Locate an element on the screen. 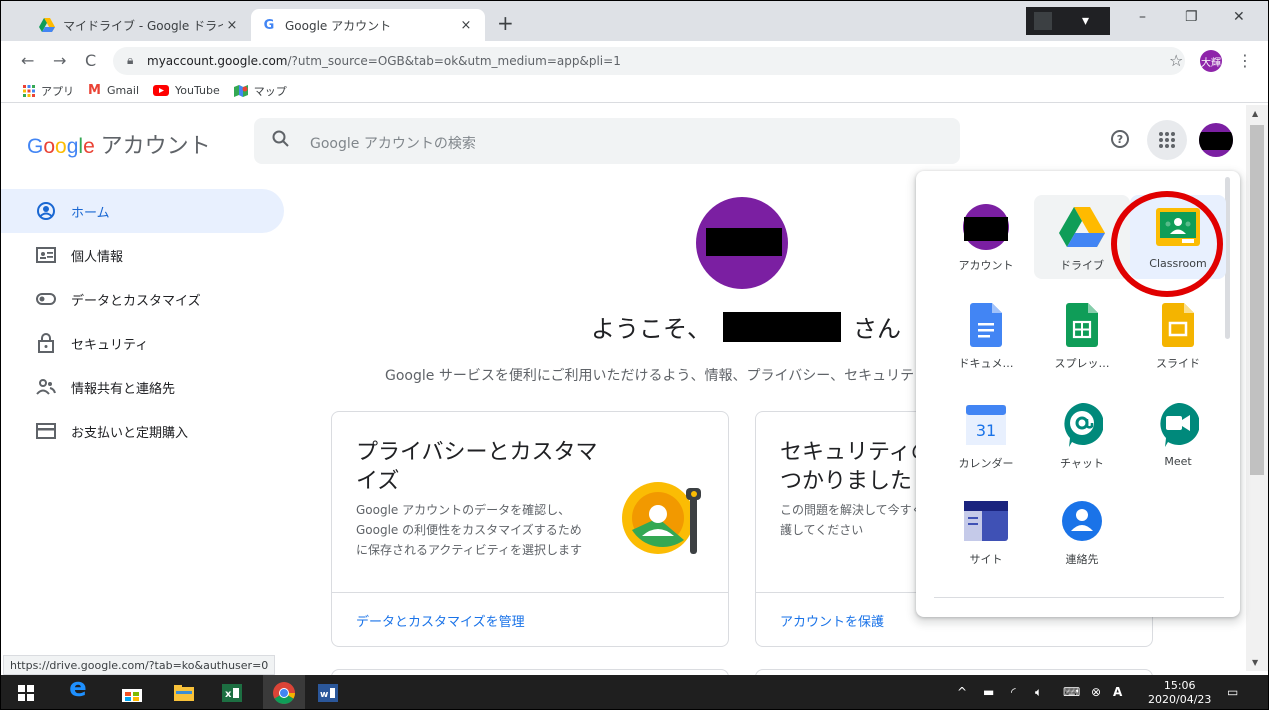  scrollbar-thumb is located at coordinates (1257, 300).